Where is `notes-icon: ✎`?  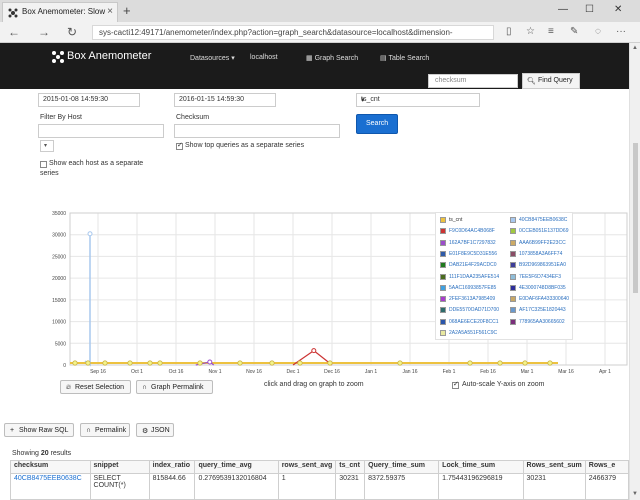 notes-icon: ✎ is located at coordinates (574, 31).